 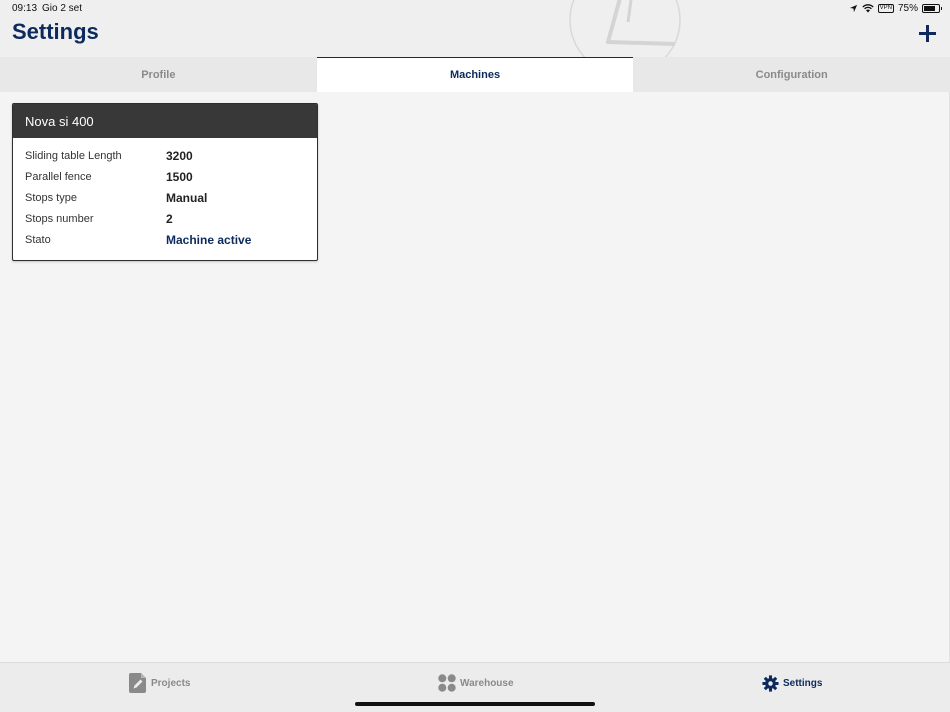 I want to click on battery-percentage: 75%, so click(x=907, y=8).